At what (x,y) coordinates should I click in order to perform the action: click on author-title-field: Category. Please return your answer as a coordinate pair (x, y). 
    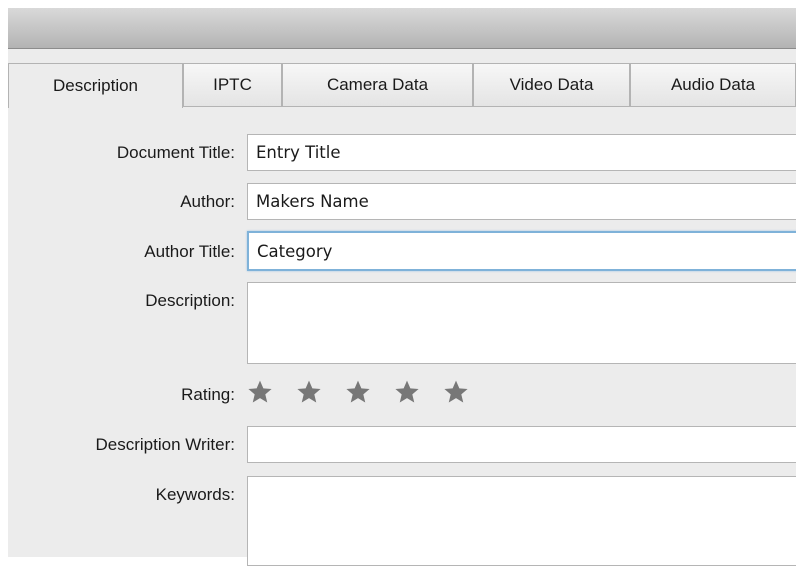
    Looking at the image, I should click on (521, 251).